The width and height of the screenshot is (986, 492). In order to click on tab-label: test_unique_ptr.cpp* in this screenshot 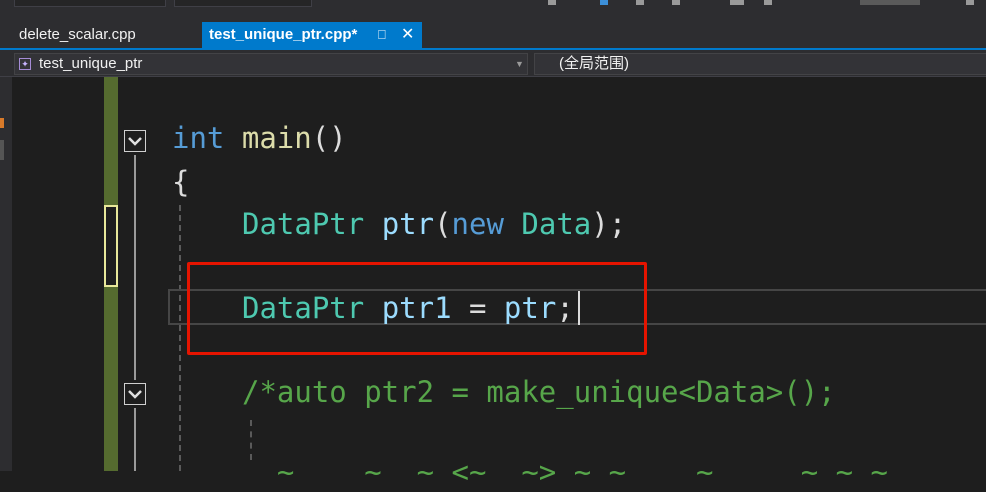, I will do `click(283, 34)`.